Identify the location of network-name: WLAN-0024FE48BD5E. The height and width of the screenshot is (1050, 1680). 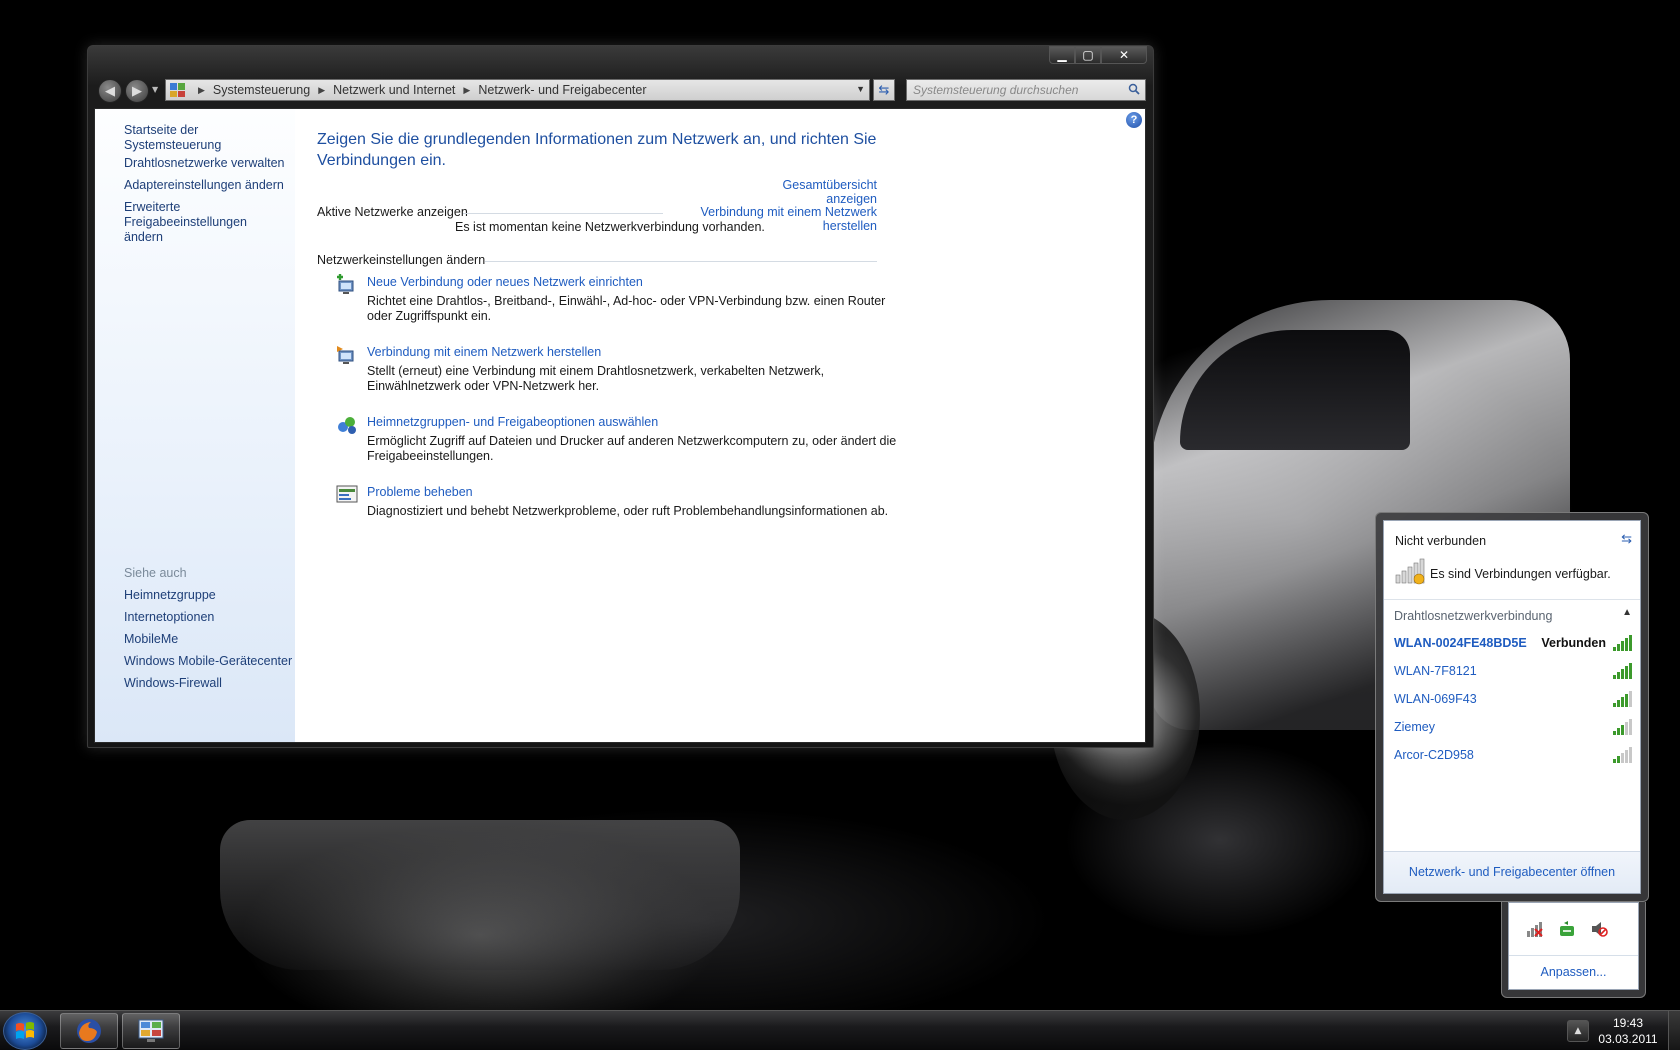
(1460, 643).